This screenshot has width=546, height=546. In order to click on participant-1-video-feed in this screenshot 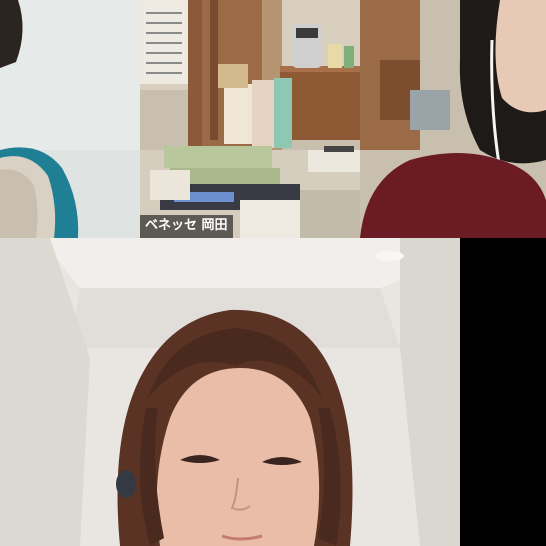, I will do `click(70, 119)`.